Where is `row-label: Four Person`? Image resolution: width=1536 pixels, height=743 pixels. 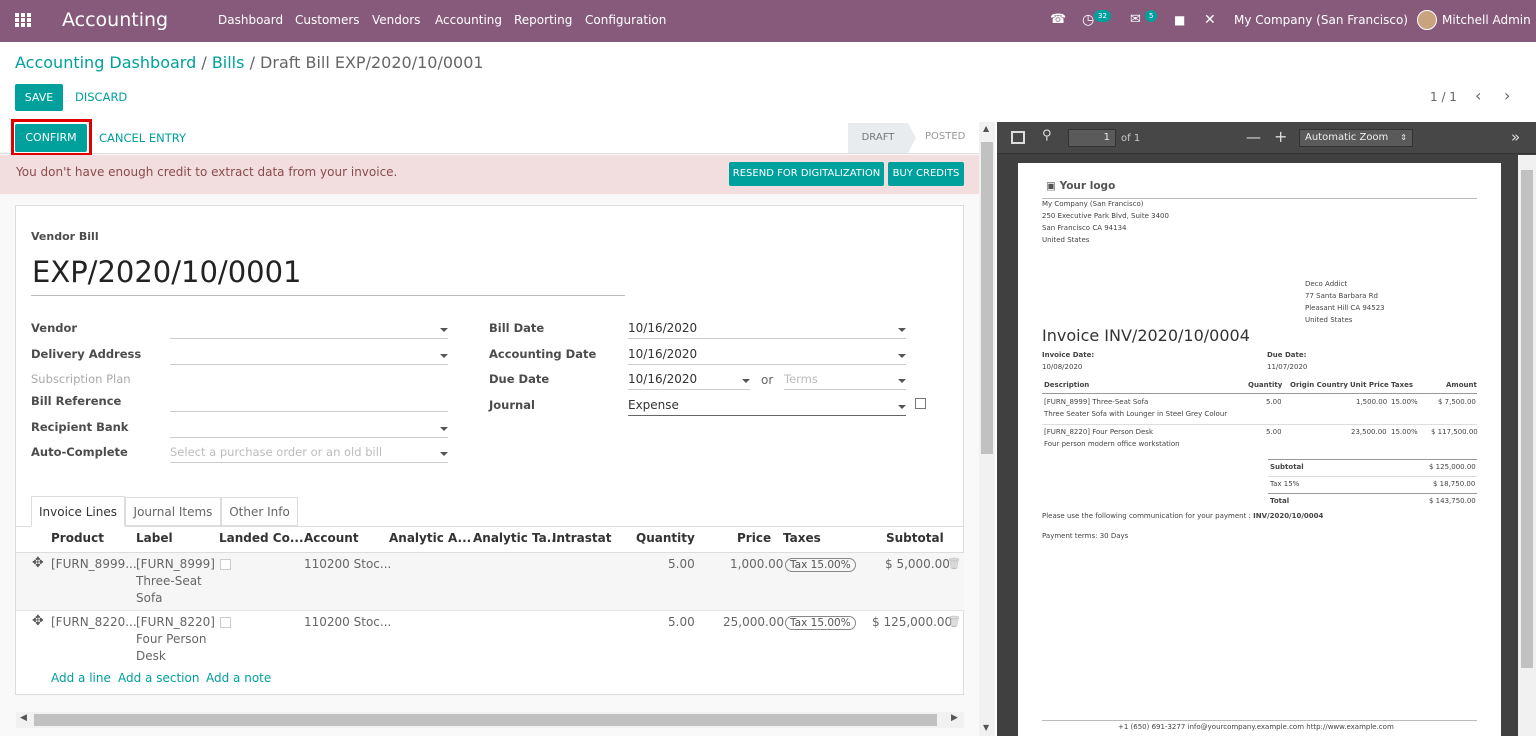 row-label: Four Person is located at coordinates (171, 639).